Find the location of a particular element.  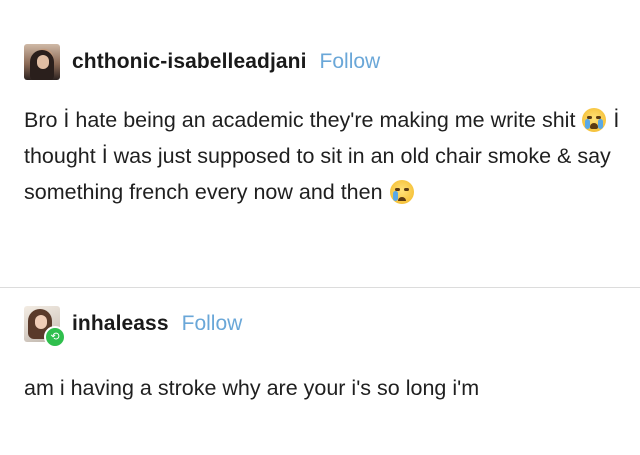

avatar: ⟲ is located at coordinates (45, 327).